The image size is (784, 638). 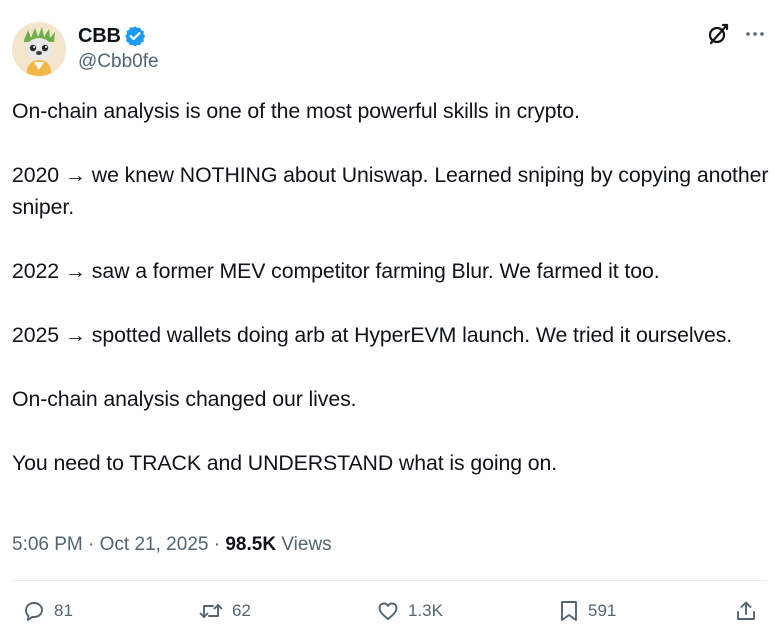 I want to click on share-button, so click(x=746, y=611).